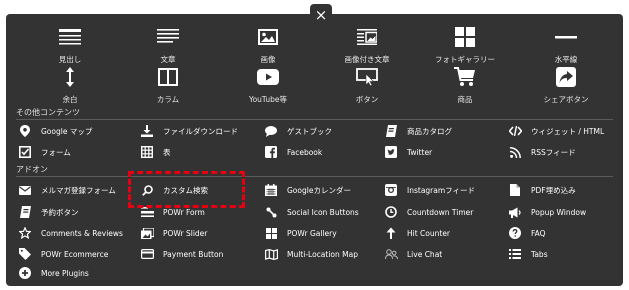 The height and width of the screenshot is (290, 629). What do you see at coordinates (155, 152) in the screenshot?
I see `item-table: 表` at bounding box center [155, 152].